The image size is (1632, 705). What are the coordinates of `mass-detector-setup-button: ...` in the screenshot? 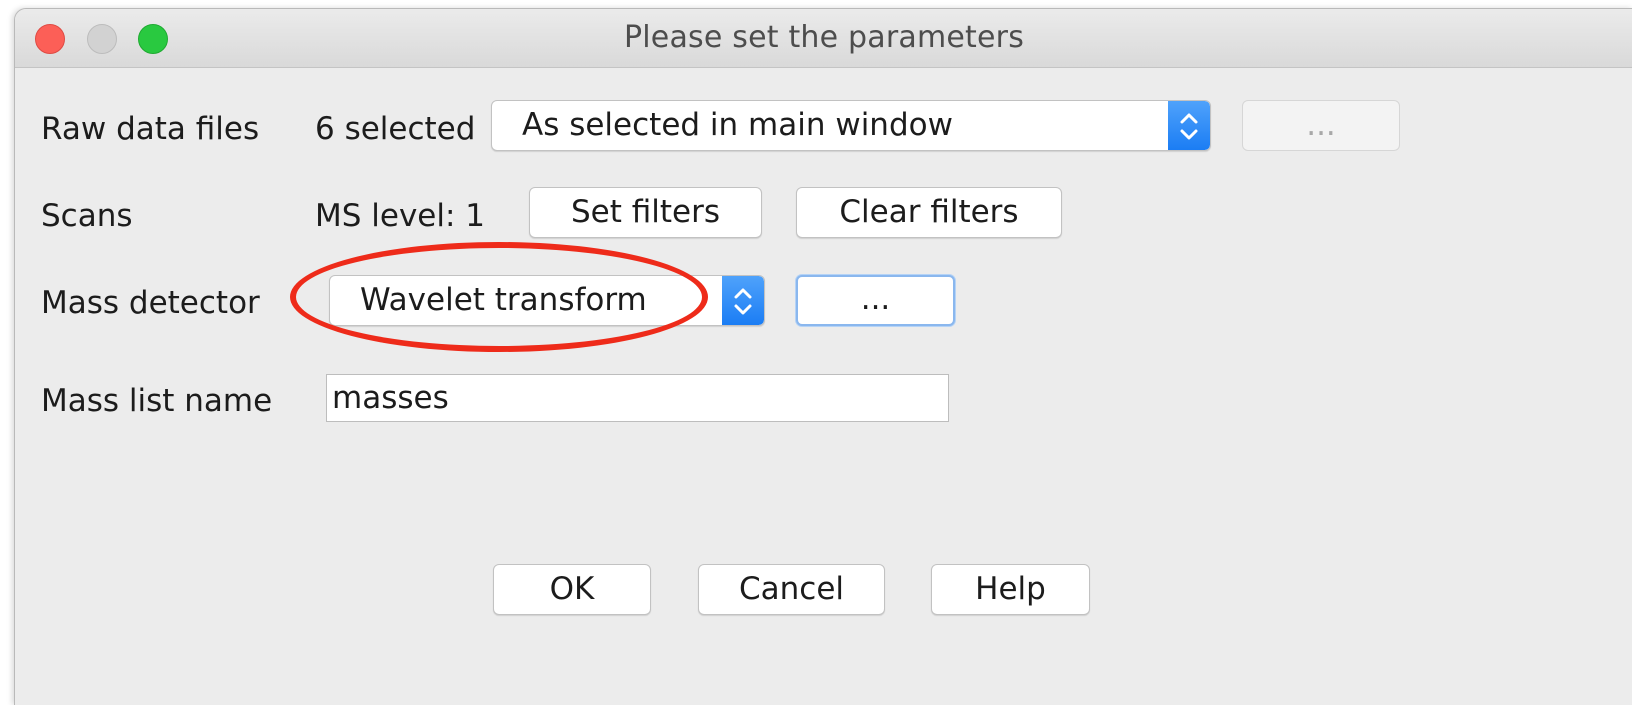 It's located at (875, 300).